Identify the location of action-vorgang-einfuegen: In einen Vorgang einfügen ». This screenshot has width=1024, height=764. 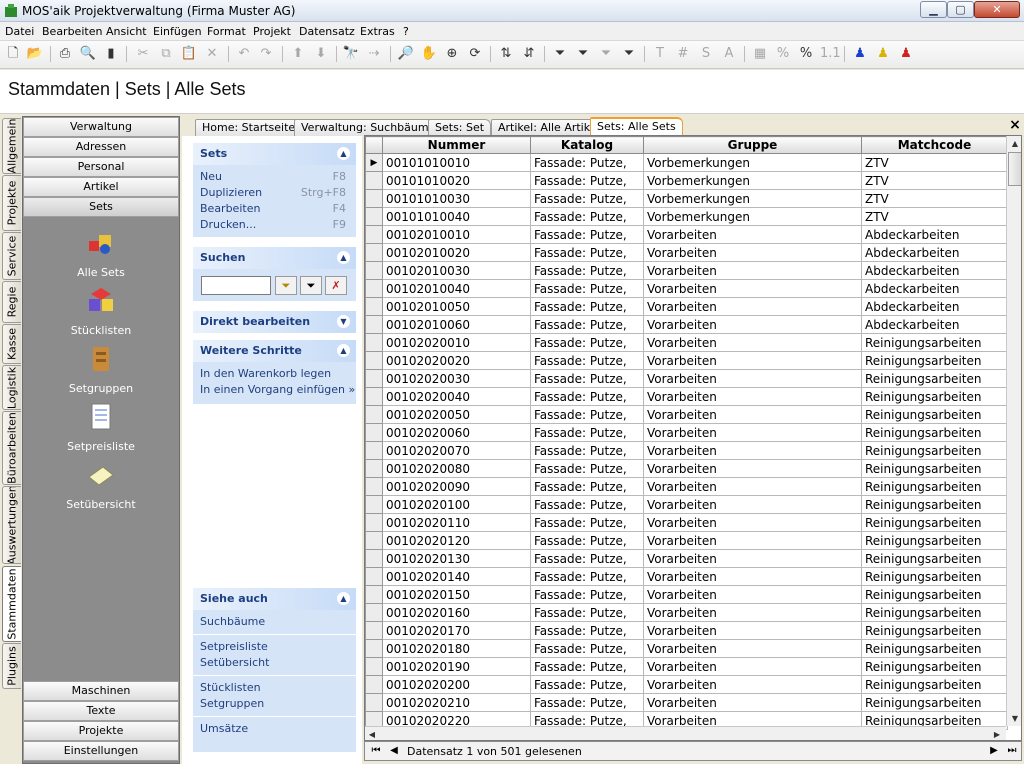
(274, 390).